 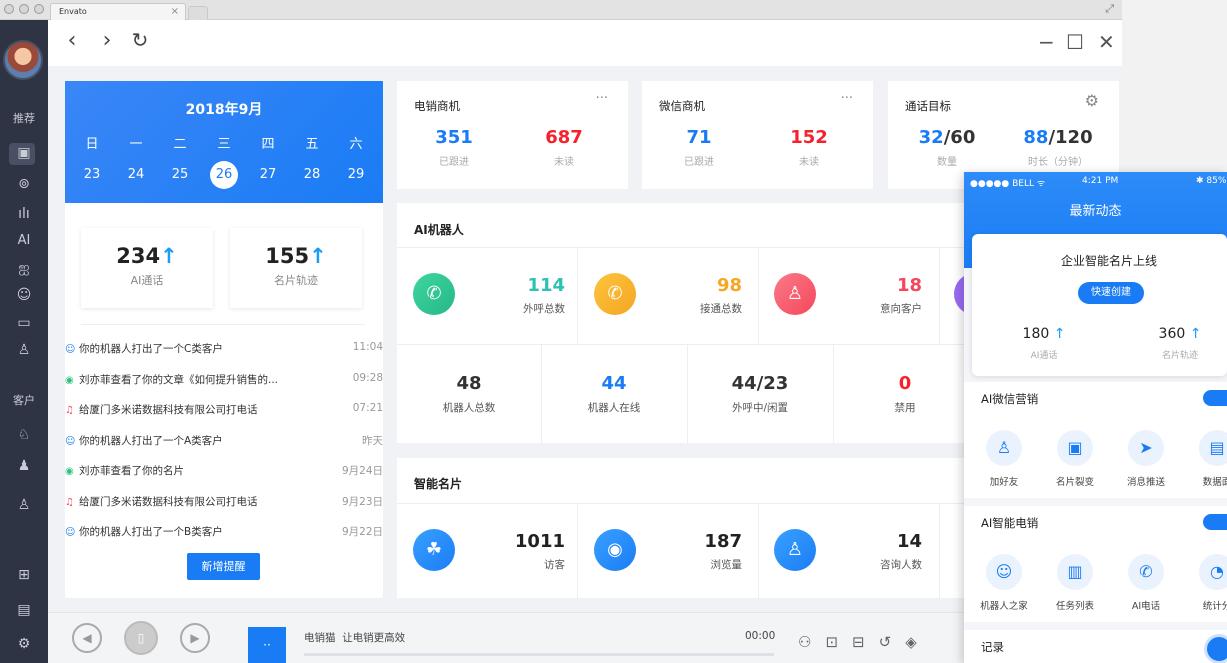 I want to click on window-controls, so click(x=24, y=9).